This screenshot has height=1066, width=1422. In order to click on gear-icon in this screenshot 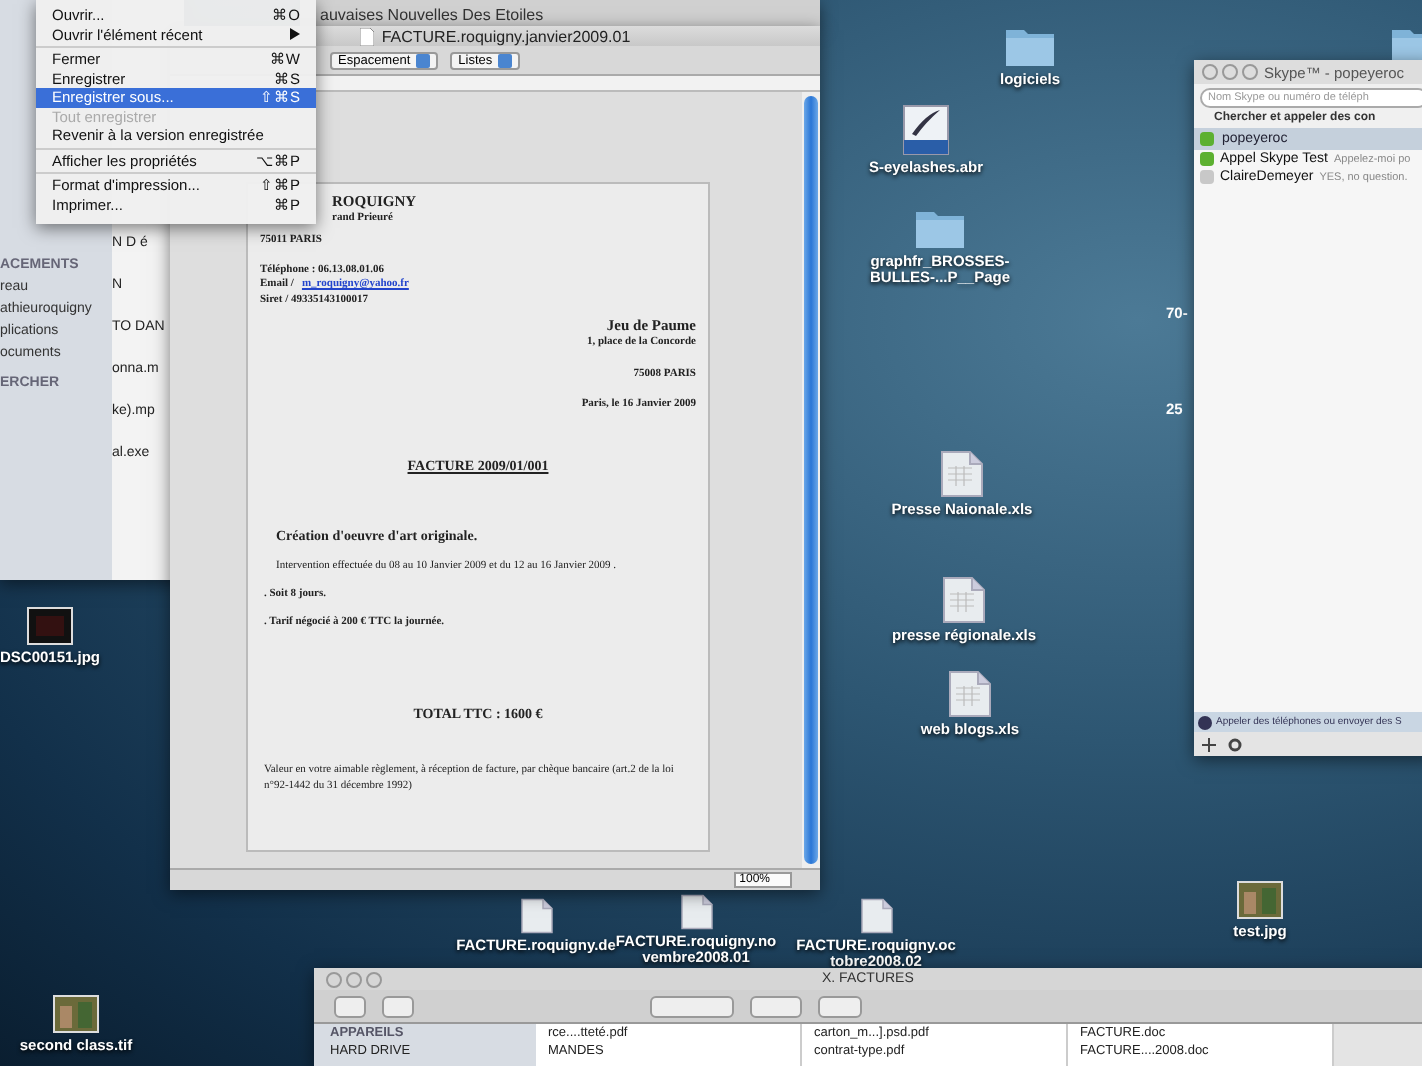, I will do `click(1235, 744)`.